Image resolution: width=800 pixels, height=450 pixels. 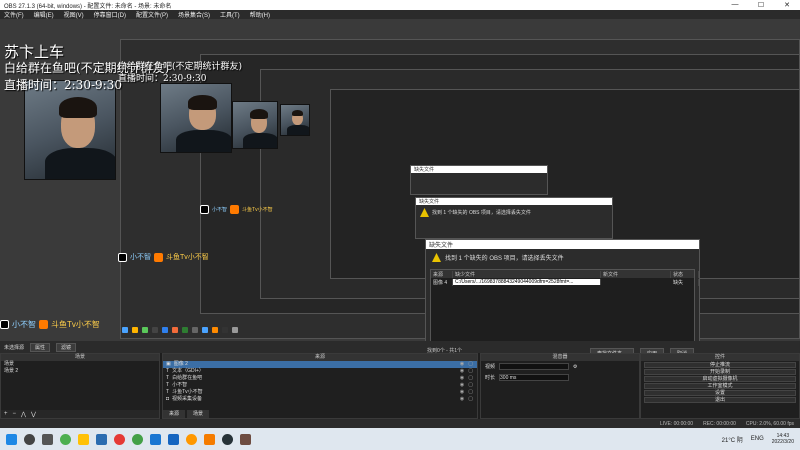 I want to click on duration-input: 300 ms, so click(x=534, y=377).